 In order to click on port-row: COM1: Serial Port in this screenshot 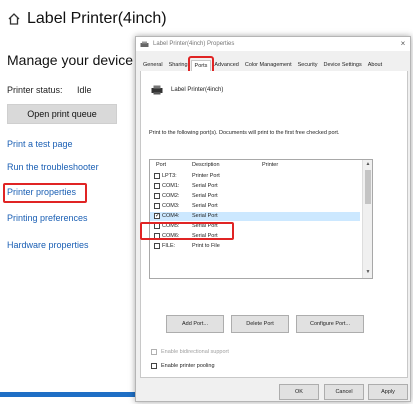, I will do `click(255, 186)`.